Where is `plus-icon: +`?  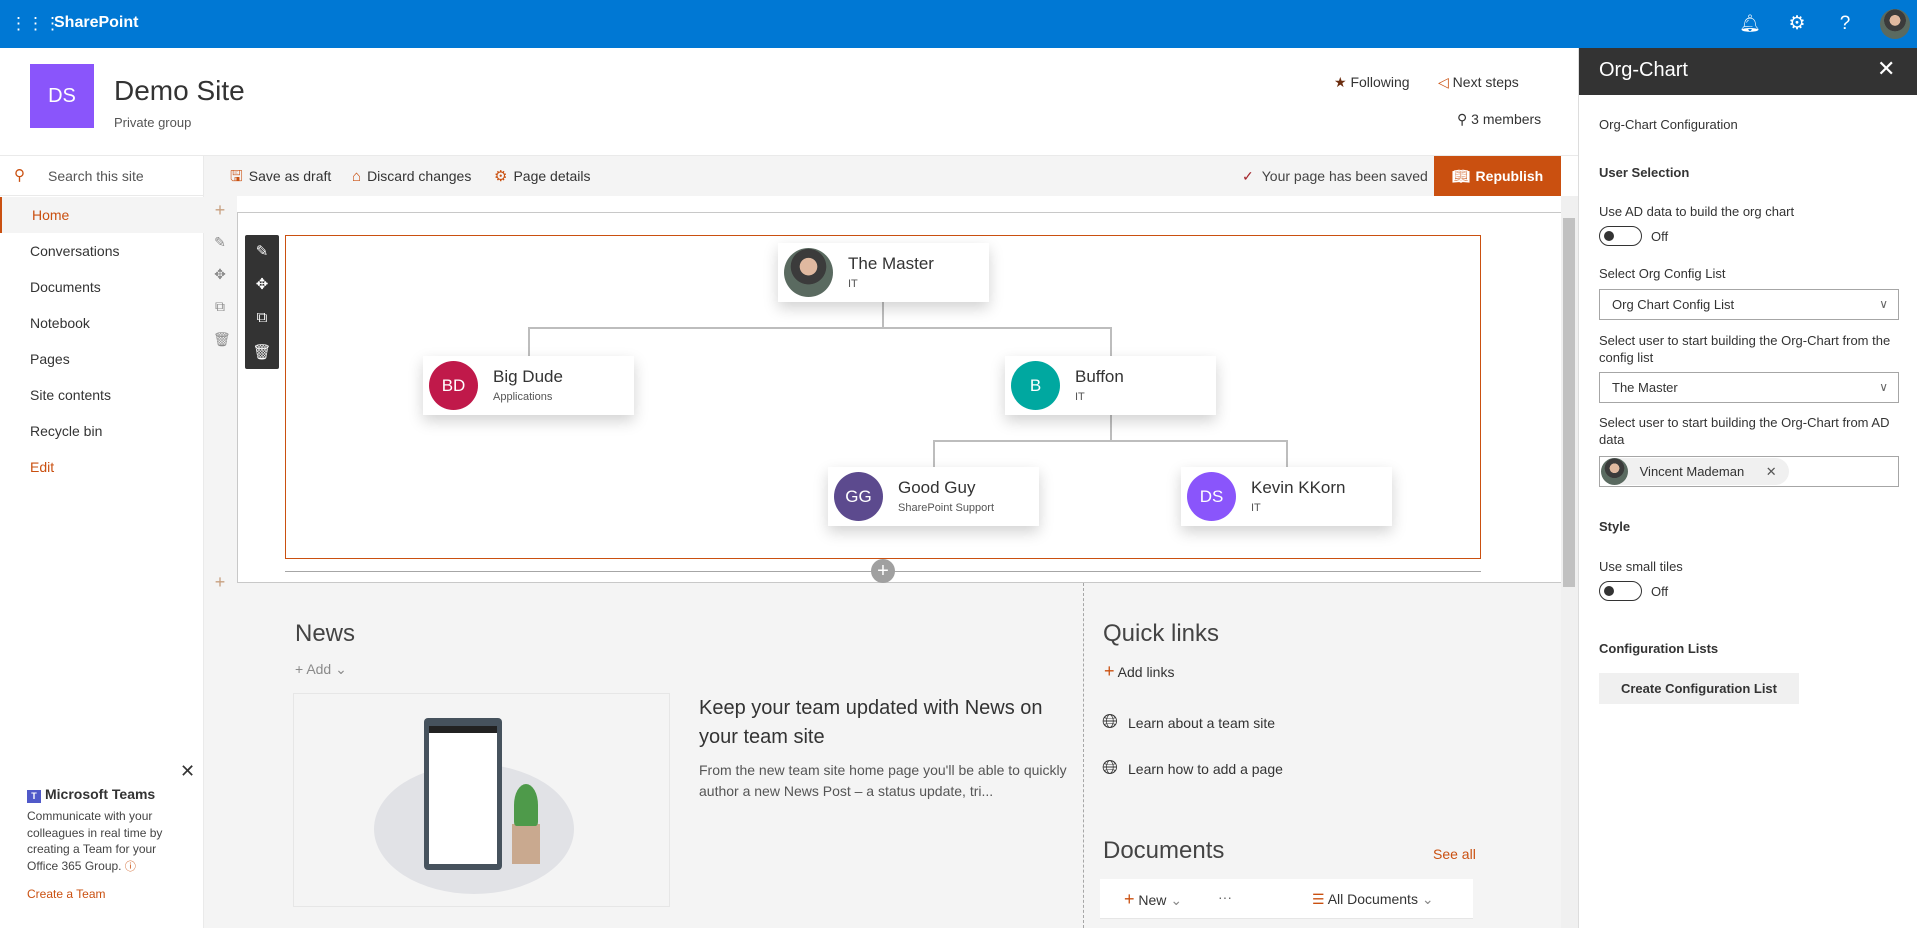 plus-icon: + is located at coordinates (1129, 899).